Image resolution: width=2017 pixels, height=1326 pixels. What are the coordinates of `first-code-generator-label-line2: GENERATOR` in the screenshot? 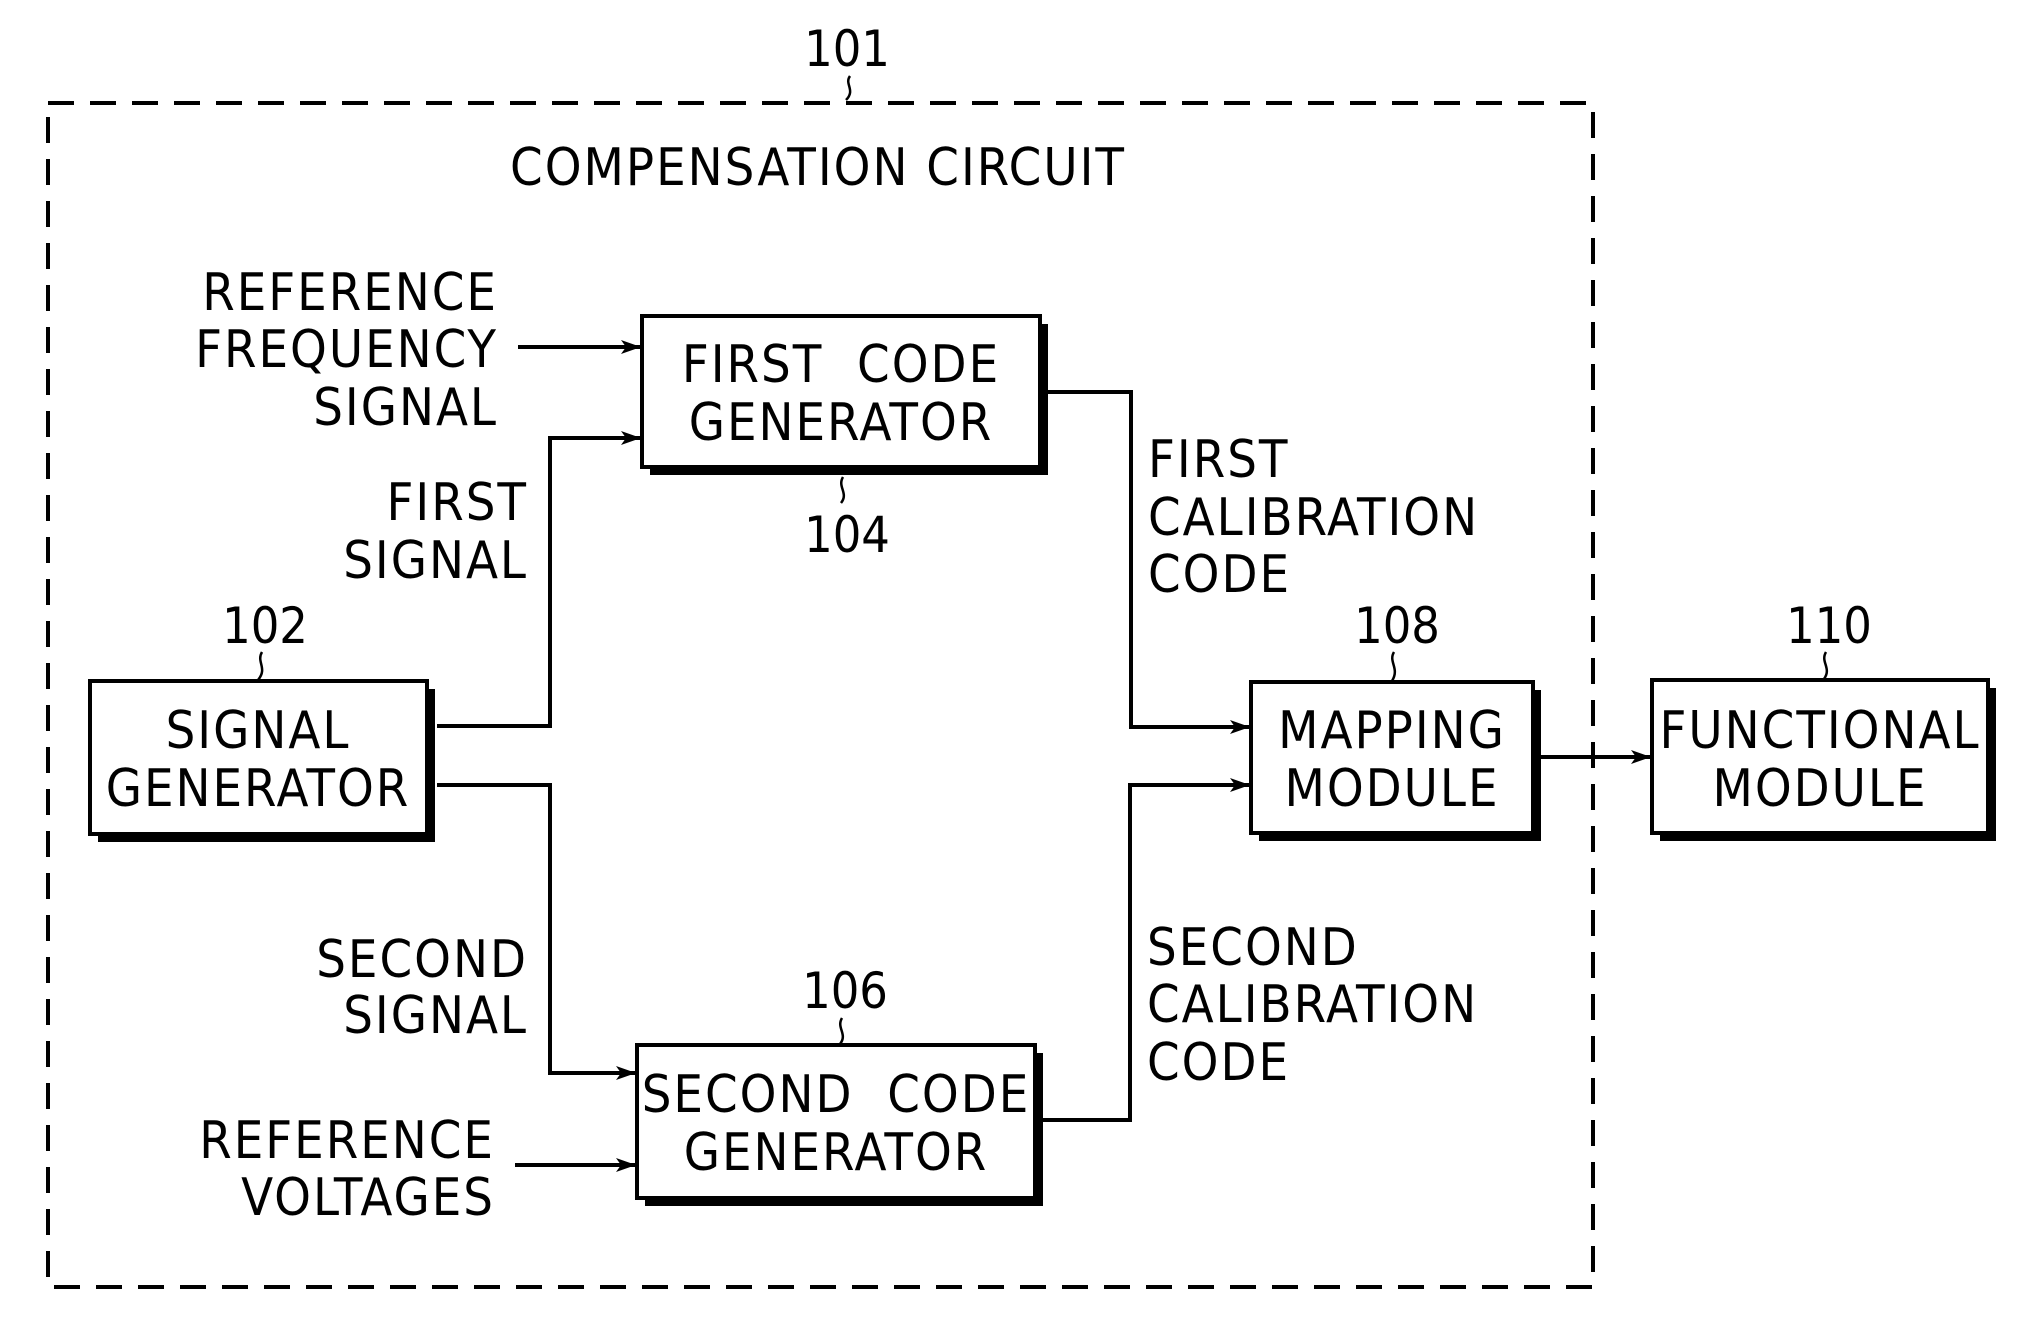 It's located at (841, 423).